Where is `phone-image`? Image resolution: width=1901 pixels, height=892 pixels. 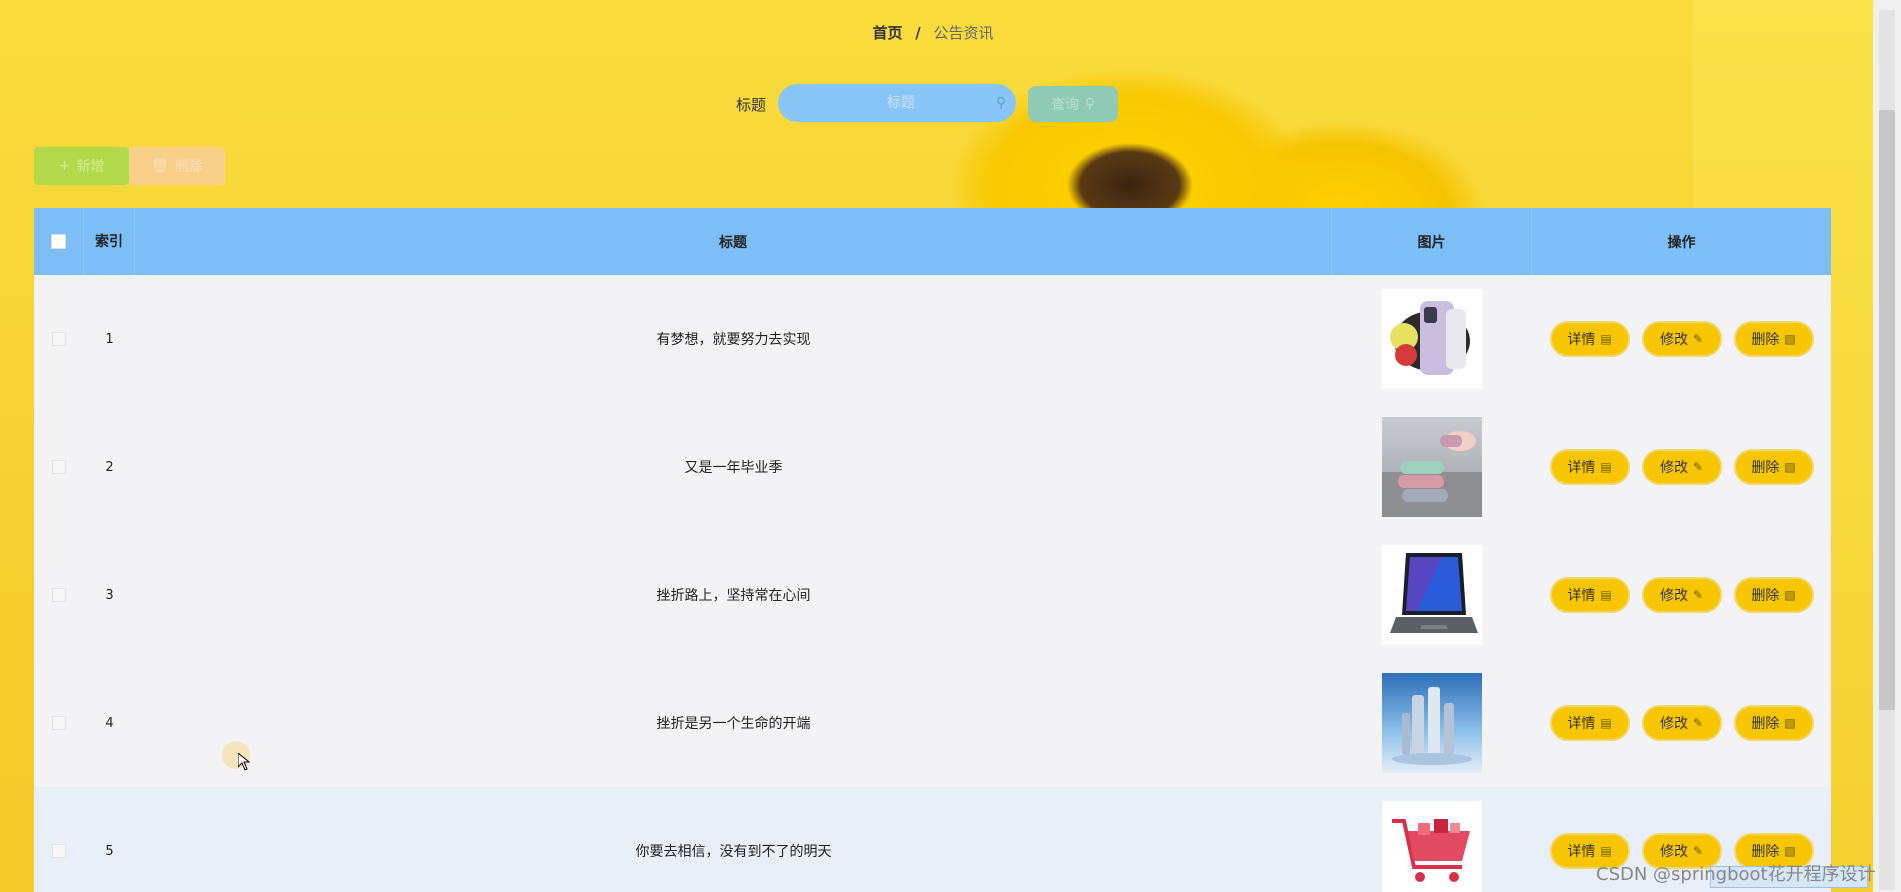 phone-image is located at coordinates (1432, 339).